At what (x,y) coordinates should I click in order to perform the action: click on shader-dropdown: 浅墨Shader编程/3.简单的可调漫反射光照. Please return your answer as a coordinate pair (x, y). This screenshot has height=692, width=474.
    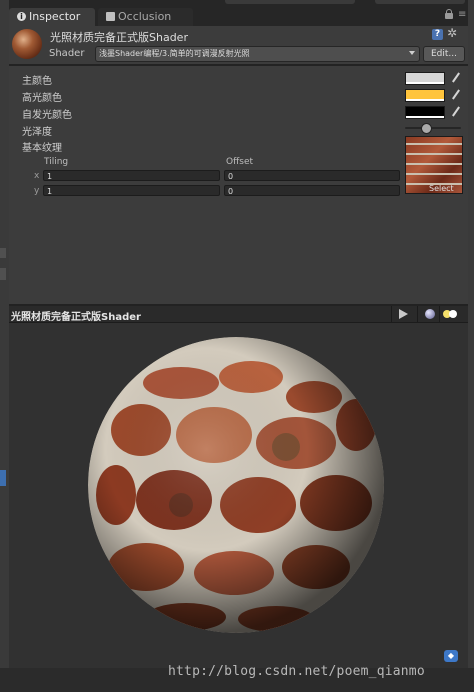
    Looking at the image, I should click on (257, 54).